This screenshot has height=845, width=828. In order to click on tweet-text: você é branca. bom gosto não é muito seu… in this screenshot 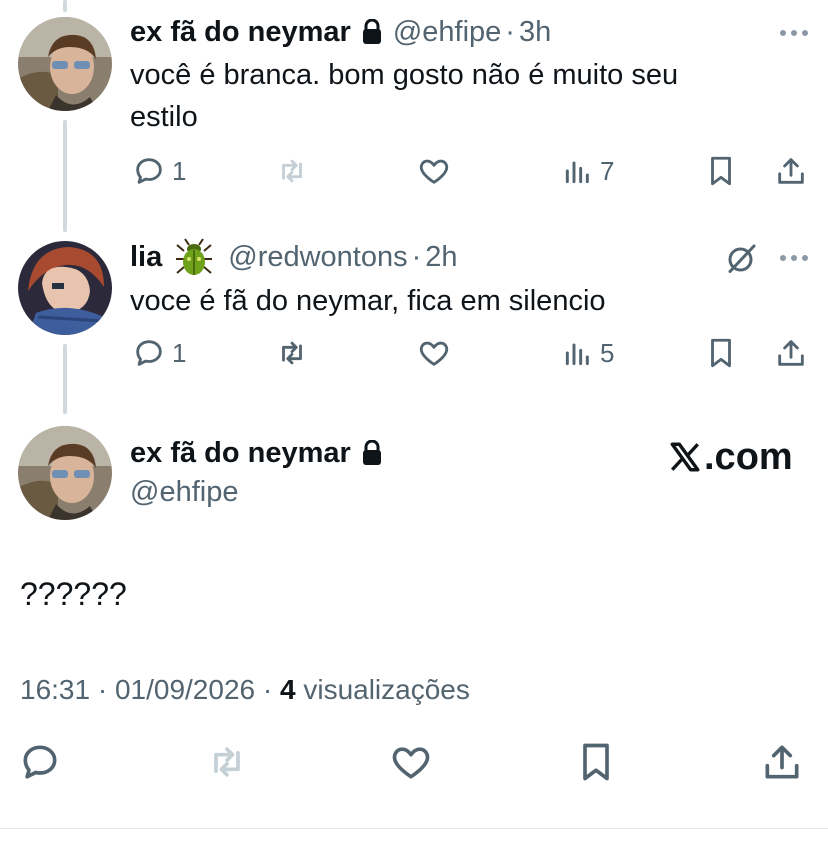, I will do `click(404, 96)`.